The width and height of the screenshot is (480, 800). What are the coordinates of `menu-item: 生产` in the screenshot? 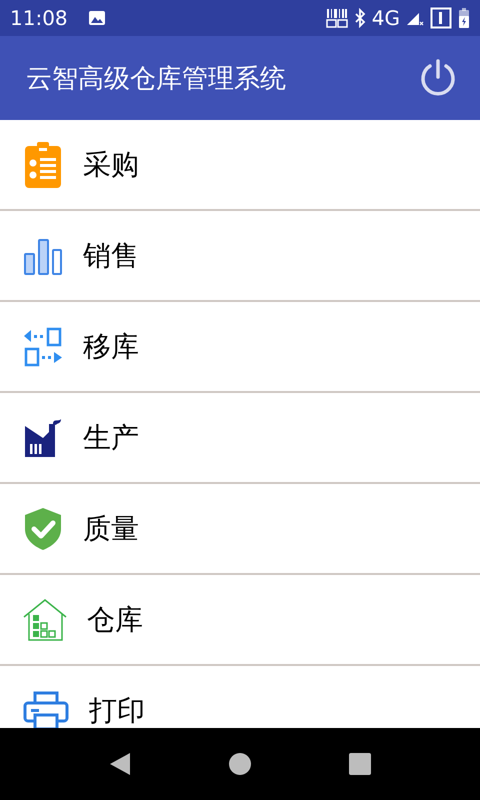 It's located at (240, 438).